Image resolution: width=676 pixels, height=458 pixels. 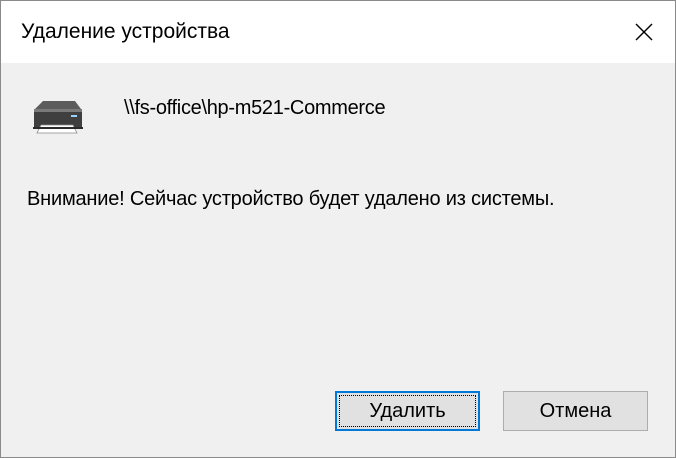 I want to click on close-button, so click(x=644, y=32).